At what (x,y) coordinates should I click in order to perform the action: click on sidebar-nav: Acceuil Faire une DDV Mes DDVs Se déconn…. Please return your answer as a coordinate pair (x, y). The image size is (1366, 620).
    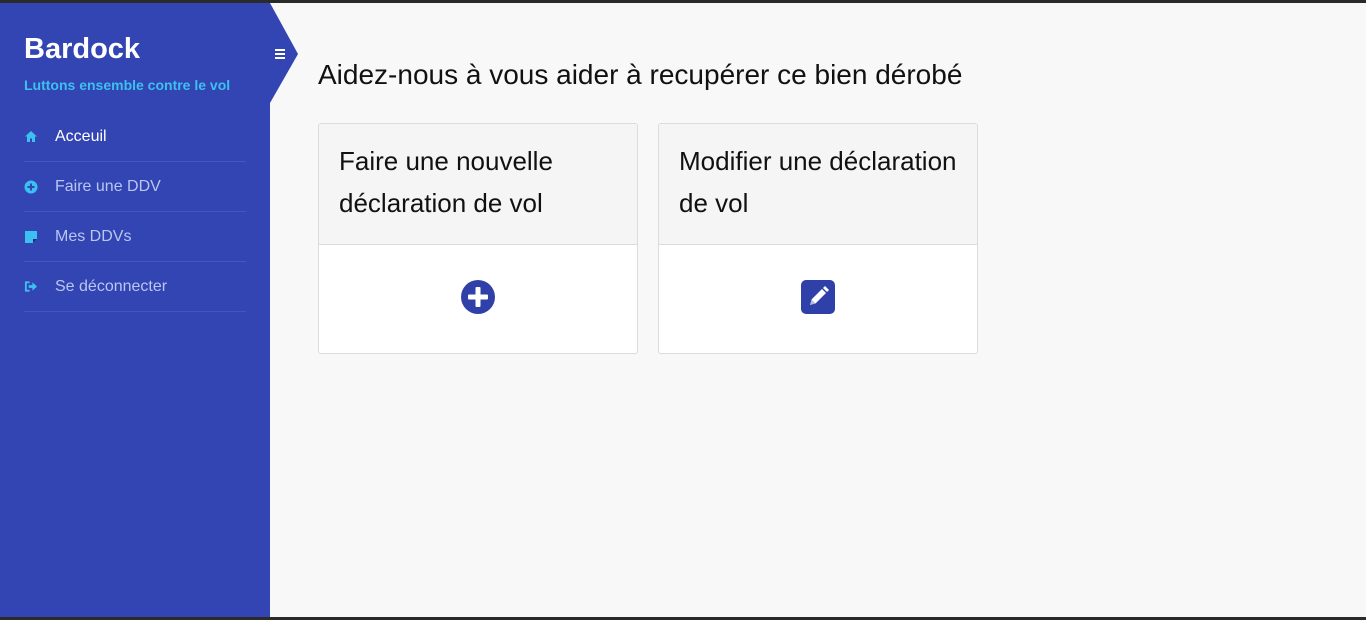
    Looking at the image, I should click on (135, 212).